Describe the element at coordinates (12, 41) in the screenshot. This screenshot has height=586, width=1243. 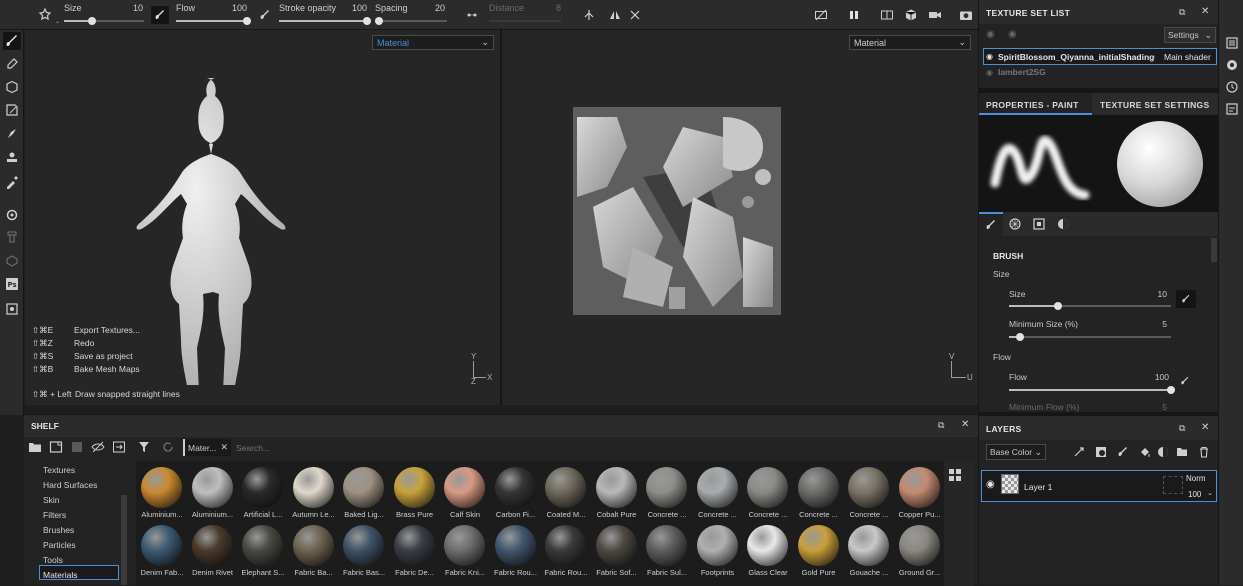
I see `paint-brush-icon` at that location.